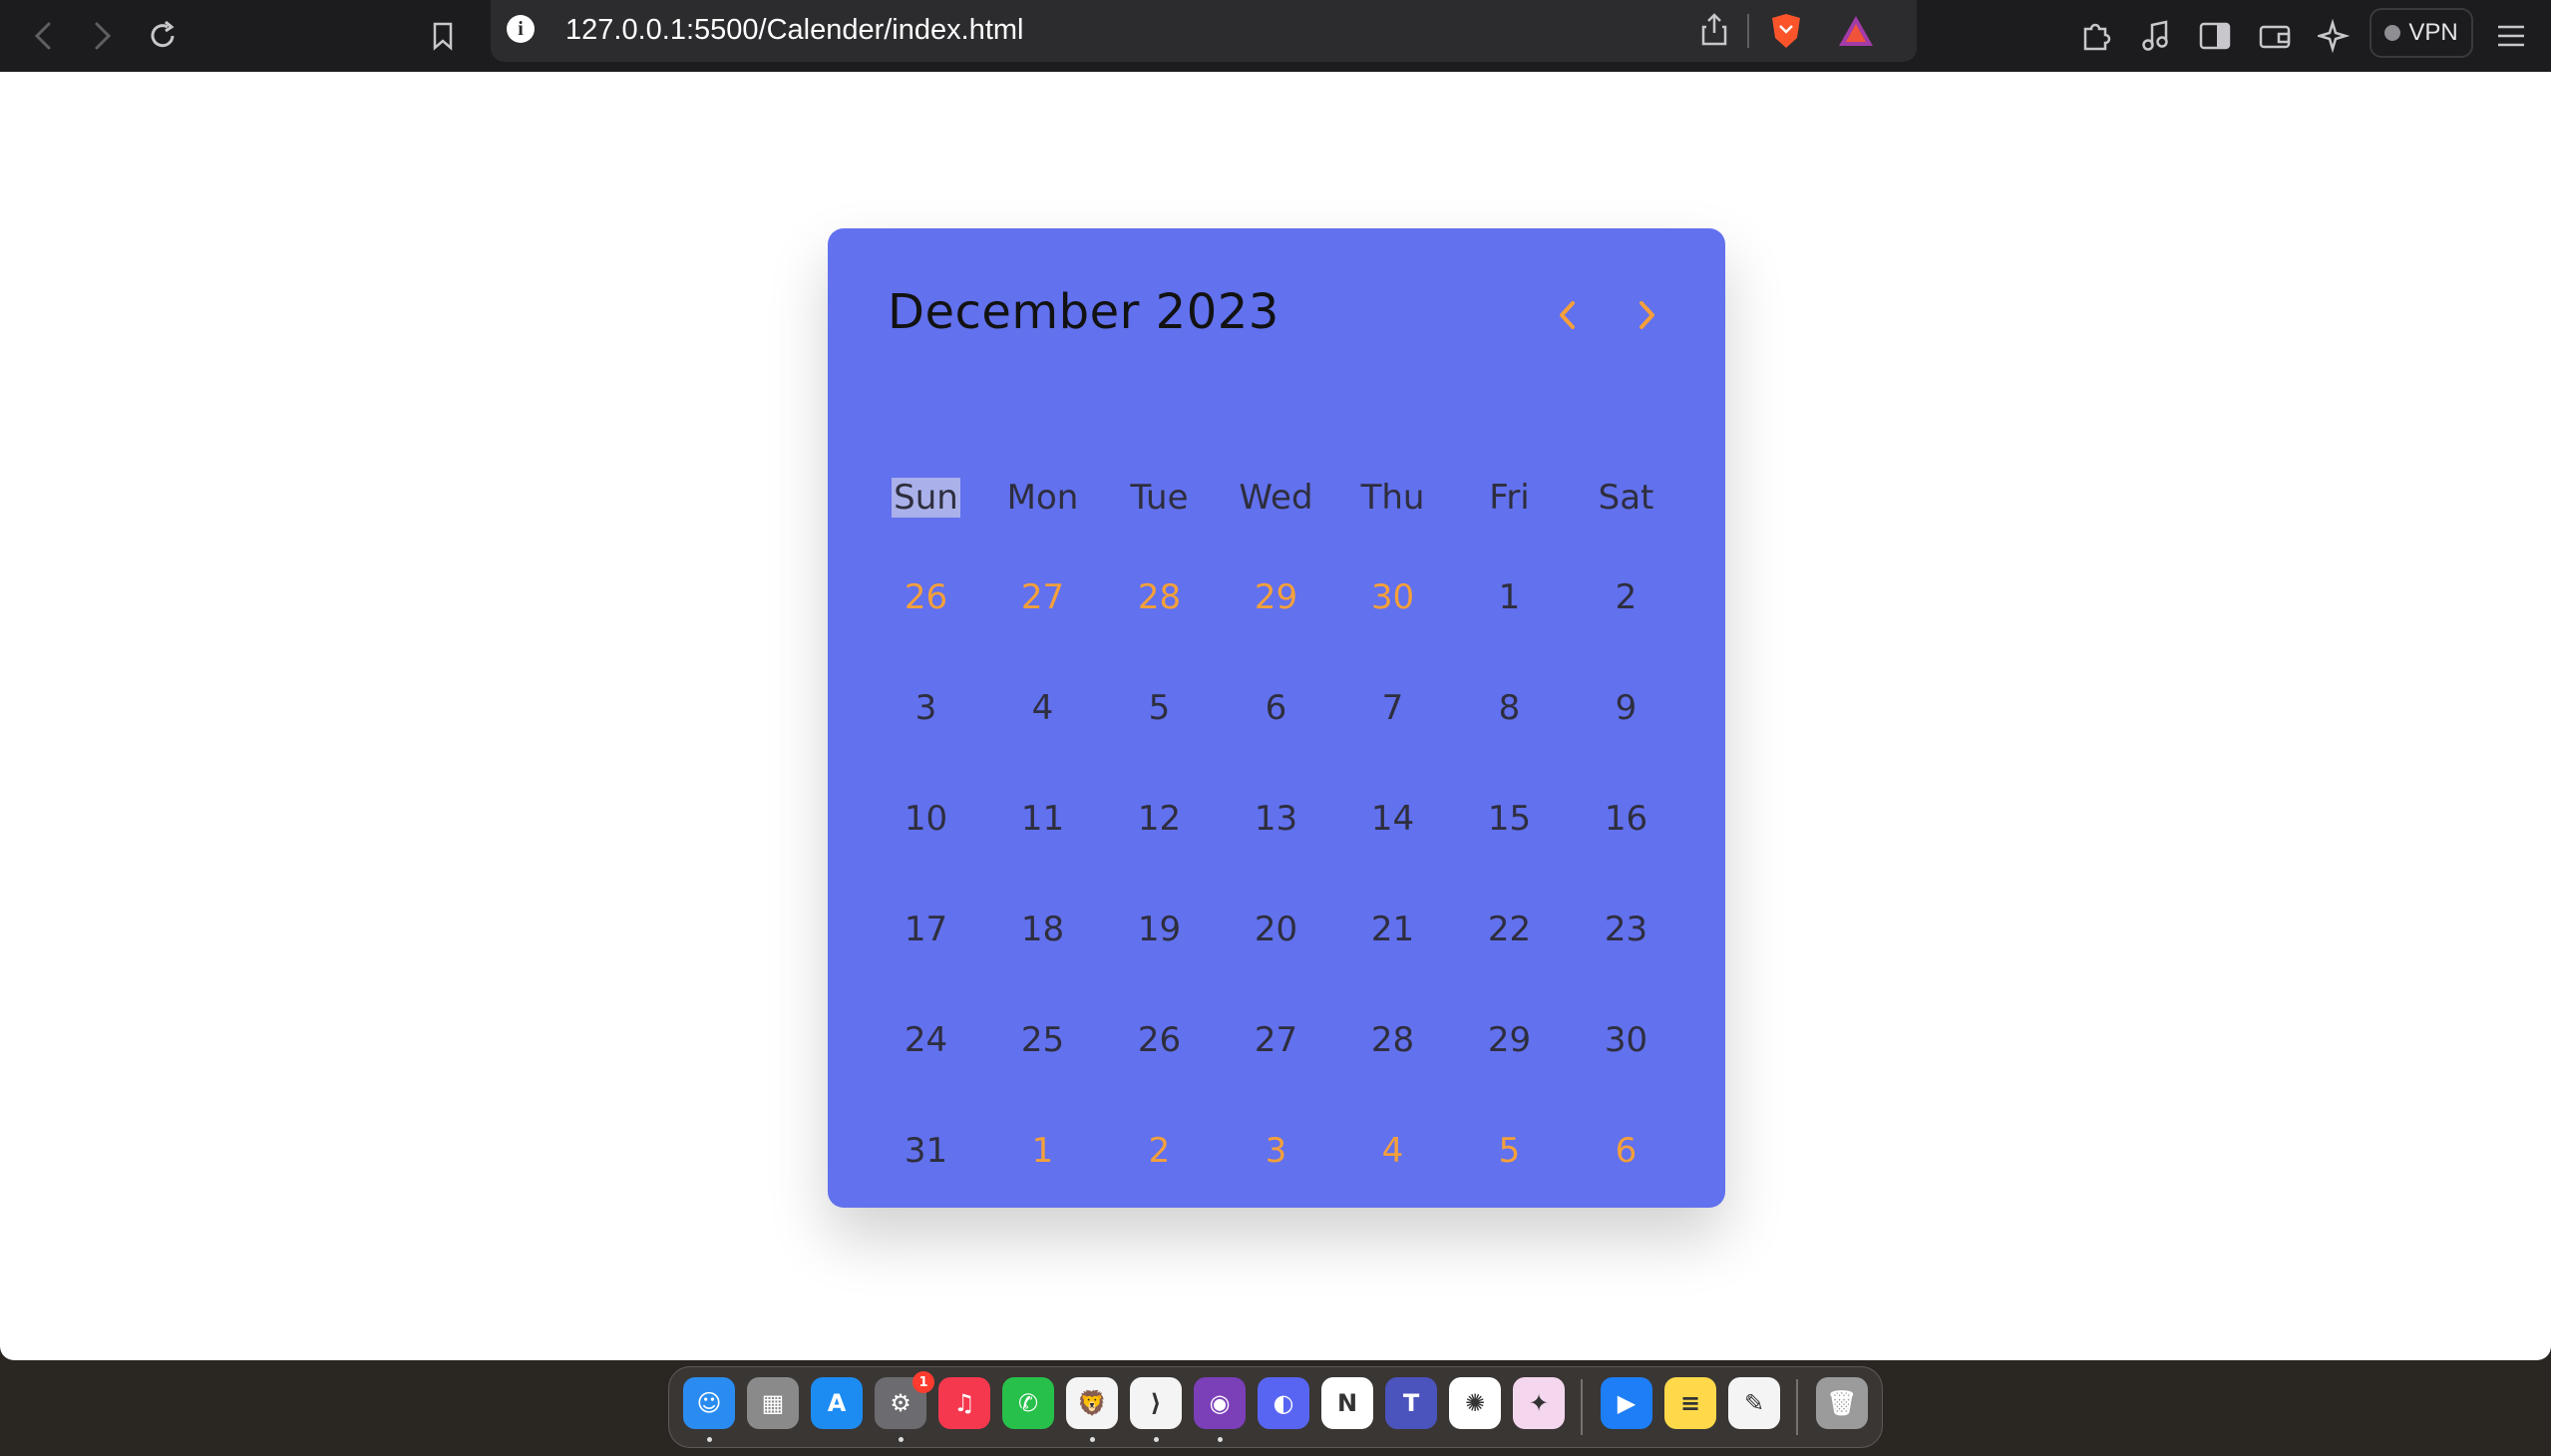  What do you see at coordinates (794, 30) in the screenshot?
I see `url-text: 127.0.0.1:5500/Calender/index.html` at bounding box center [794, 30].